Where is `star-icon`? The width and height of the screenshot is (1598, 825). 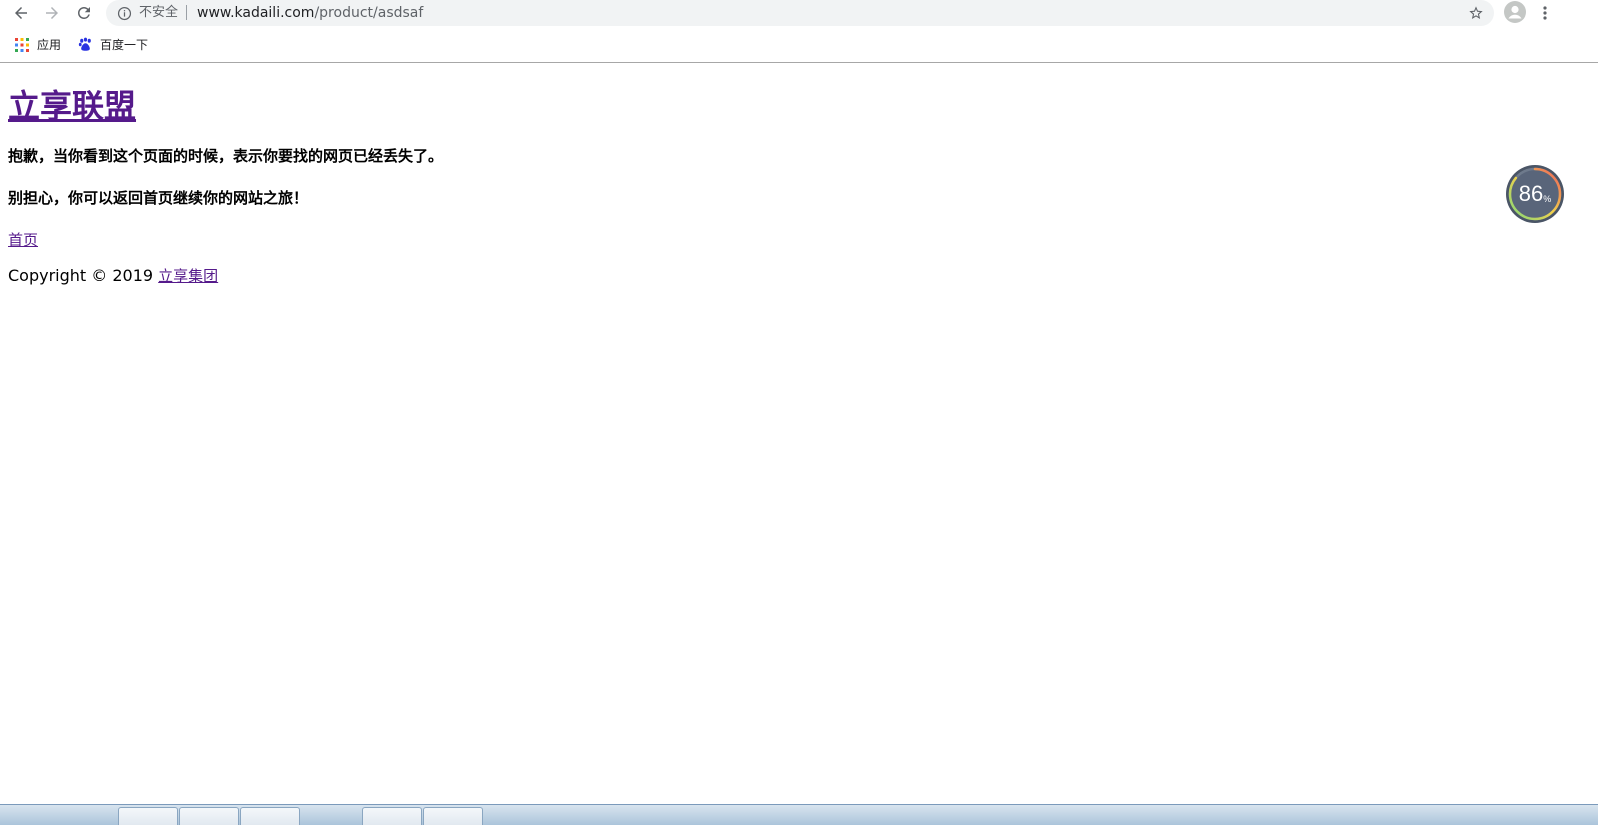
star-icon is located at coordinates (1476, 12).